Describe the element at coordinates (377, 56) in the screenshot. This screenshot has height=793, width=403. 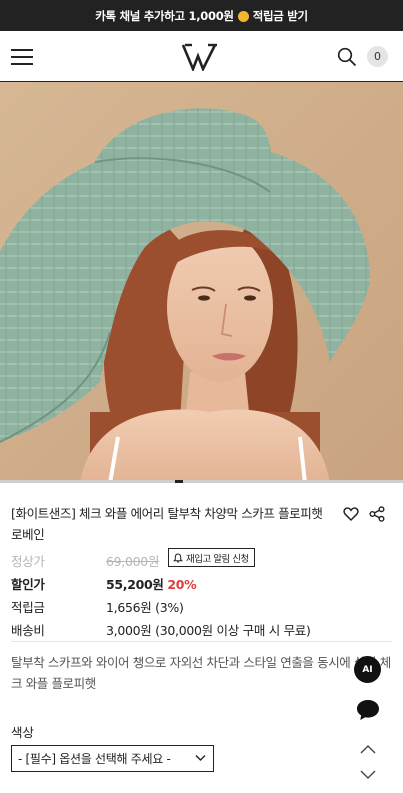
I see `cart-count-badge: 0` at that location.